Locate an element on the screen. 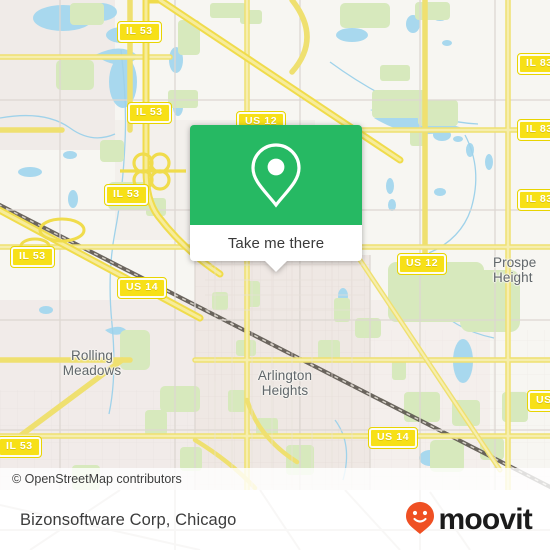  callout-pointer is located at coordinates (276, 266).